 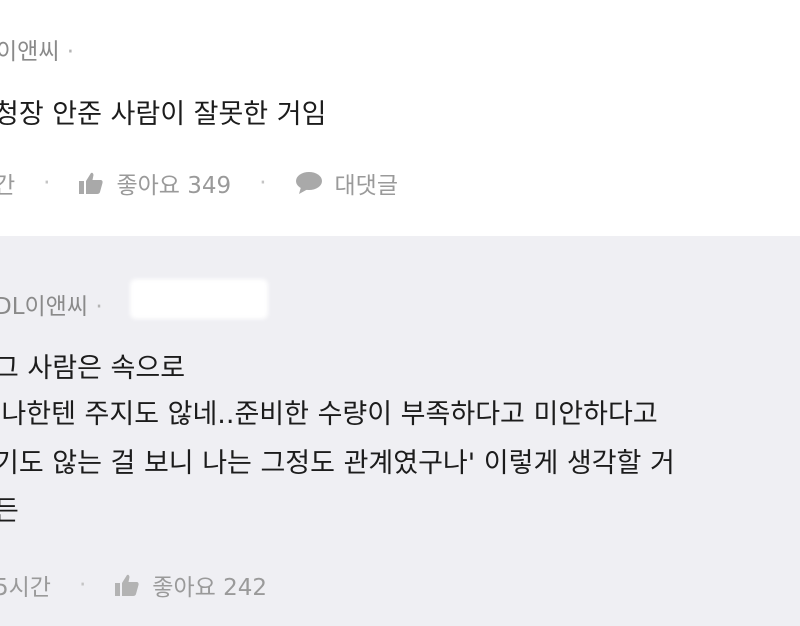 What do you see at coordinates (174, 186) in the screenshot?
I see `like-label: 좋아요 349` at bounding box center [174, 186].